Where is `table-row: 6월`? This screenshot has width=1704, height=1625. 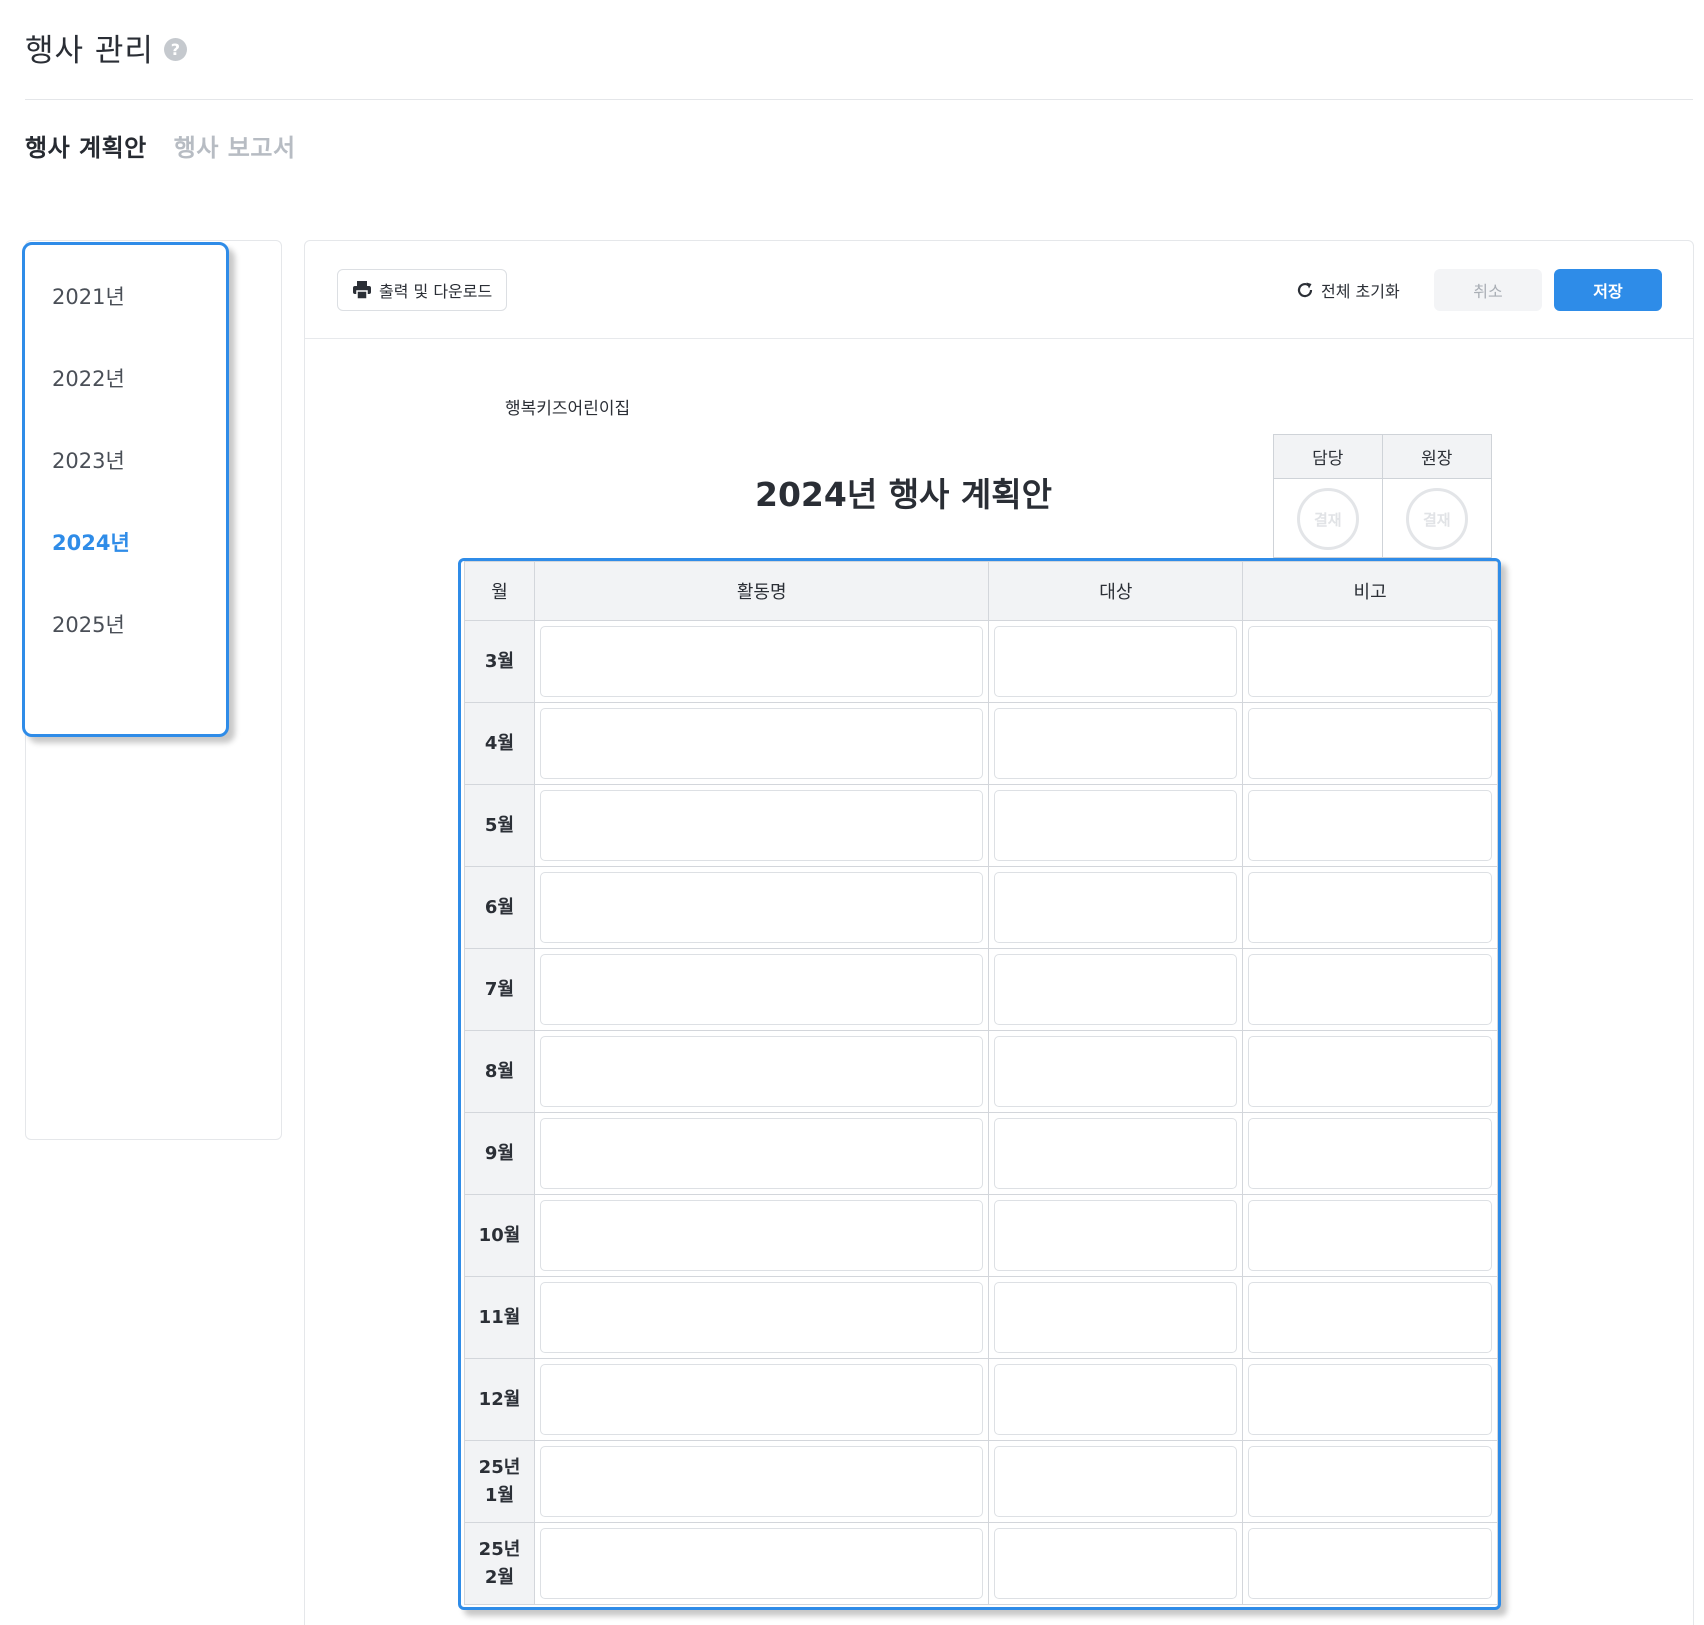
table-row: 6월 is located at coordinates (981, 907).